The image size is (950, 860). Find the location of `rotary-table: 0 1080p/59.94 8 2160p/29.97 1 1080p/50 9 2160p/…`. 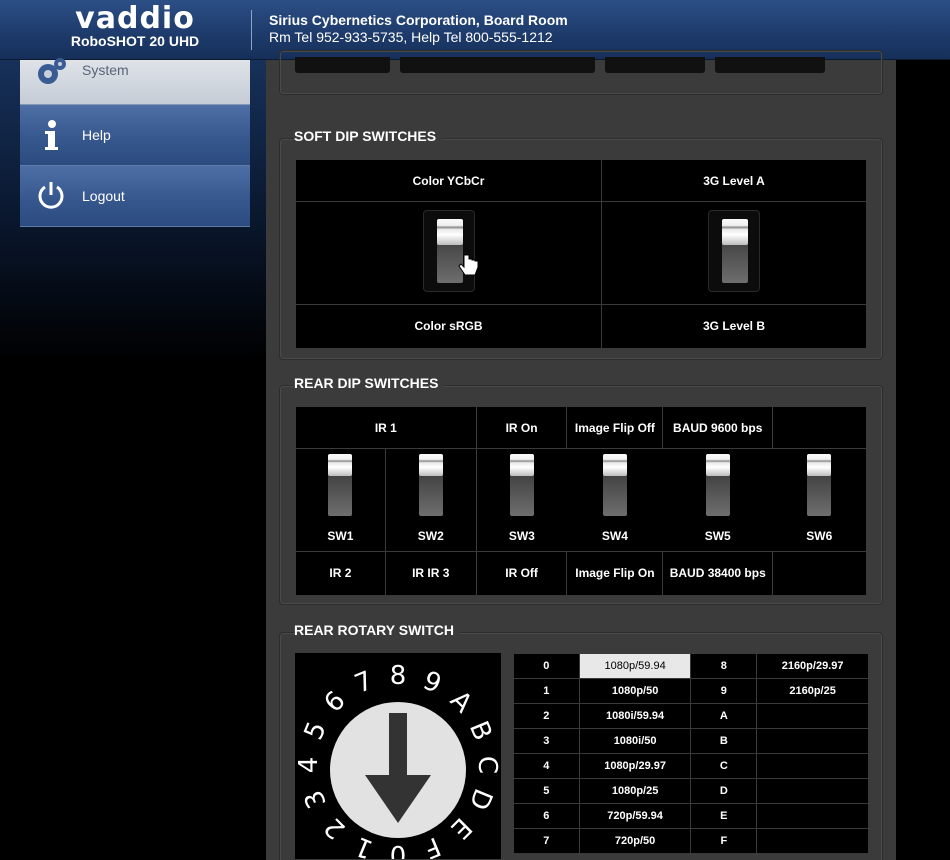

rotary-table: 0 1080p/59.94 8 2160p/29.97 1 1080p/50 9 2160p/… is located at coordinates (691, 753).